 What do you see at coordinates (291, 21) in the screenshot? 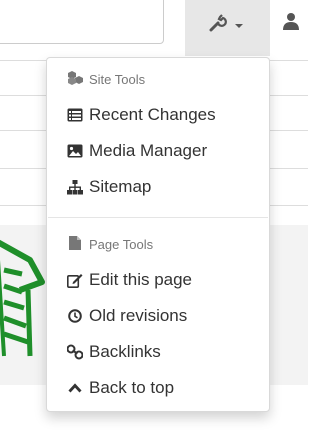
I see `user-icon` at bounding box center [291, 21].